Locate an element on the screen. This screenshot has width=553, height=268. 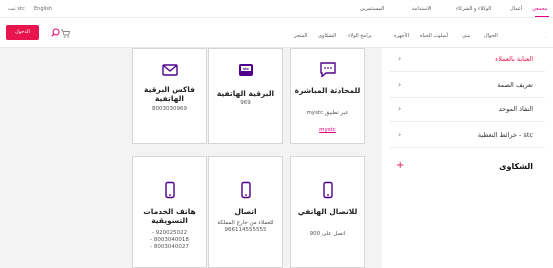
sidebar-complaints: الشكاوى + is located at coordinates (467, 168).